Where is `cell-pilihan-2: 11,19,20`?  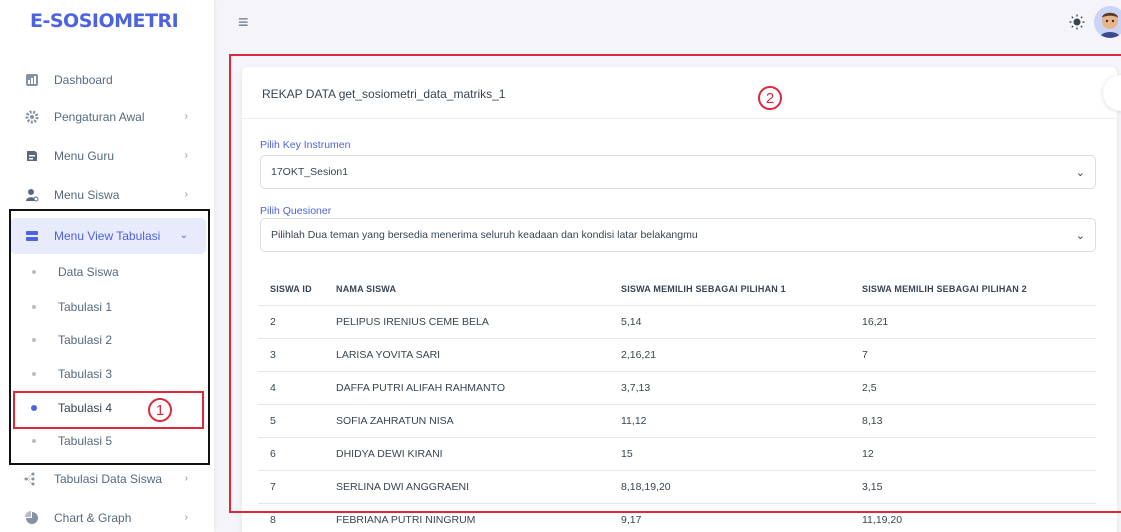
cell-pilihan-2: 11,19,20 is located at coordinates (882, 520).